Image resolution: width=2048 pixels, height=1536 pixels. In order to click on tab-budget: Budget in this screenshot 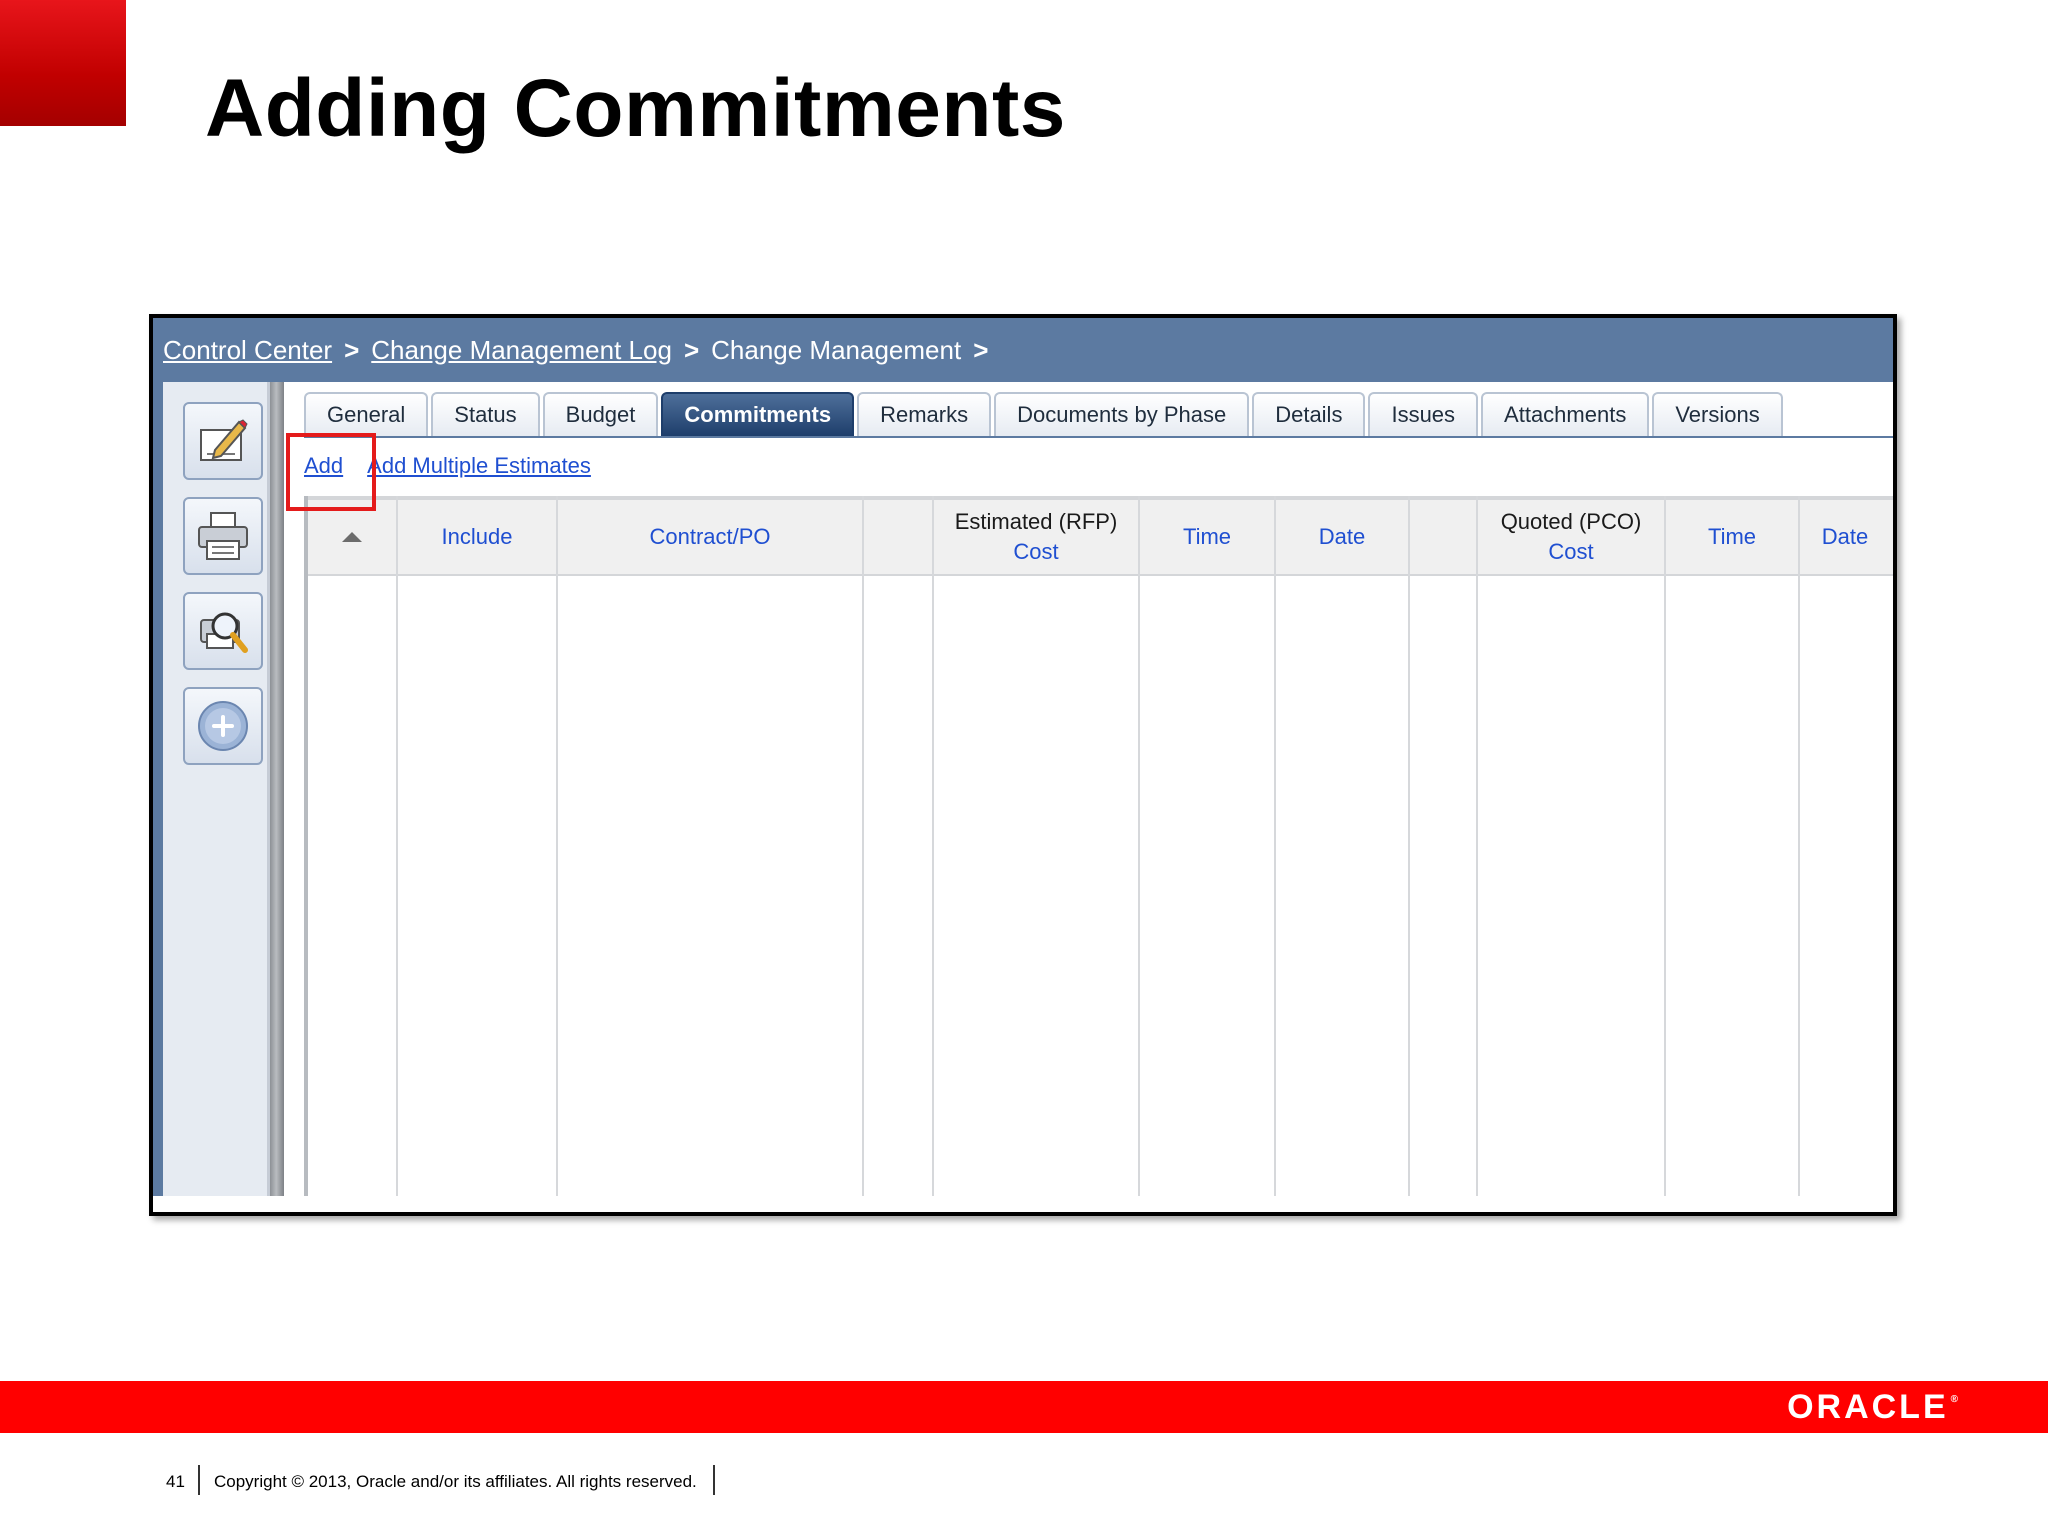, I will do `click(600, 414)`.